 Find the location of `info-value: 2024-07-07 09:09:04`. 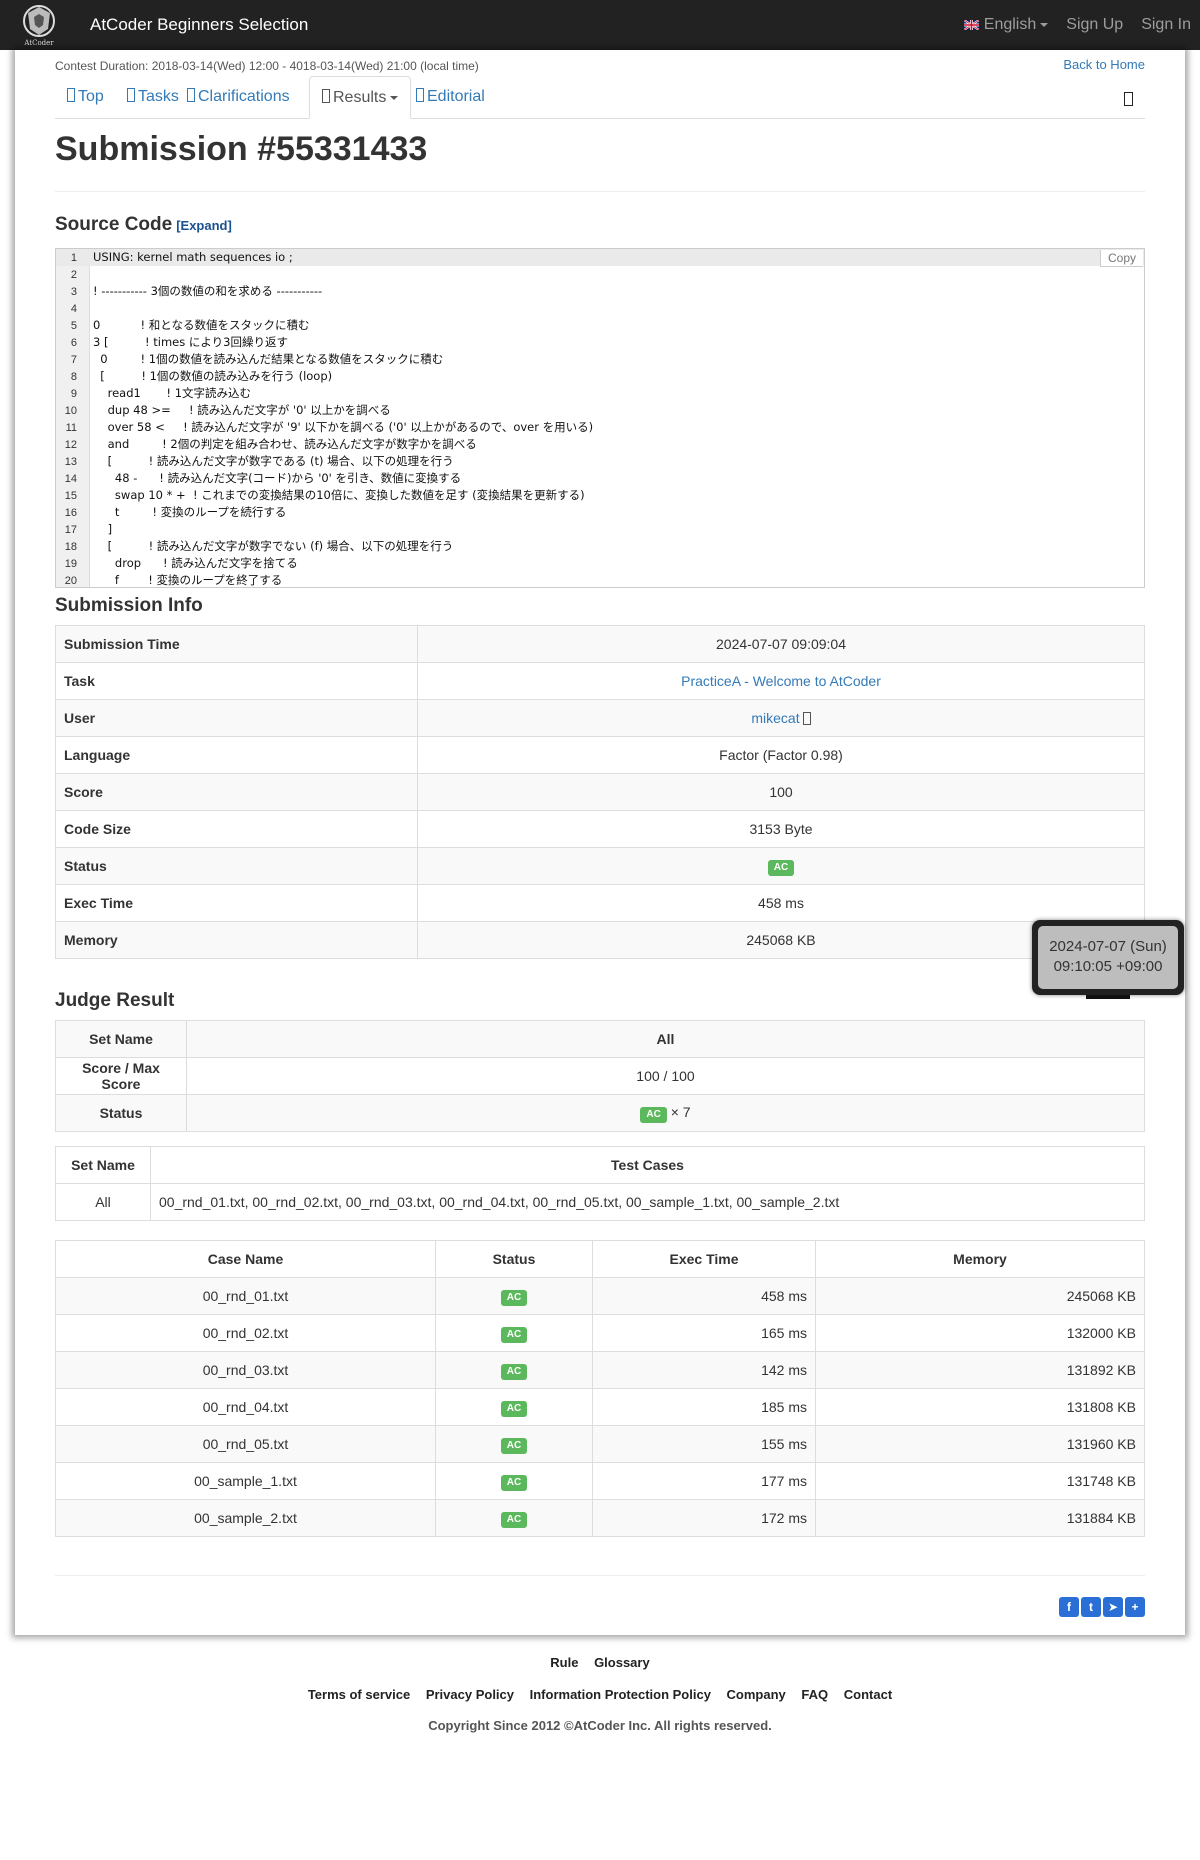

info-value: 2024-07-07 09:09:04 is located at coordinates (781, 644).